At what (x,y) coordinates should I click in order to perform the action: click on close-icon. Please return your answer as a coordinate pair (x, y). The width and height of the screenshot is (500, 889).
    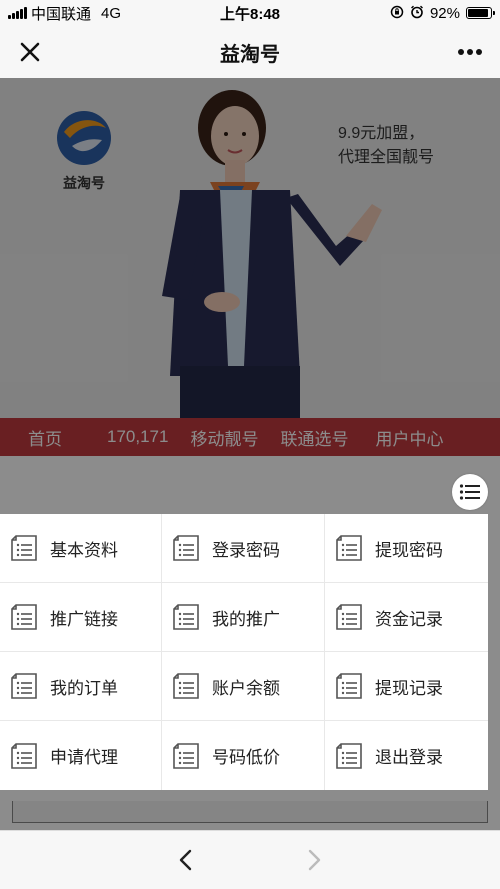
    Looking at the image, I should click on (30, 52).